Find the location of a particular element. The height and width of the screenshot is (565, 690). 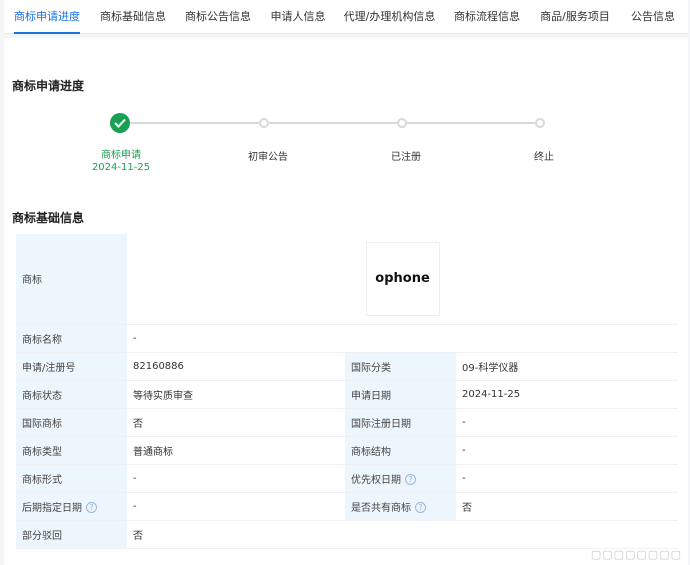

tab-notice-info: 公告信息 is located at coordinates (653, 17).